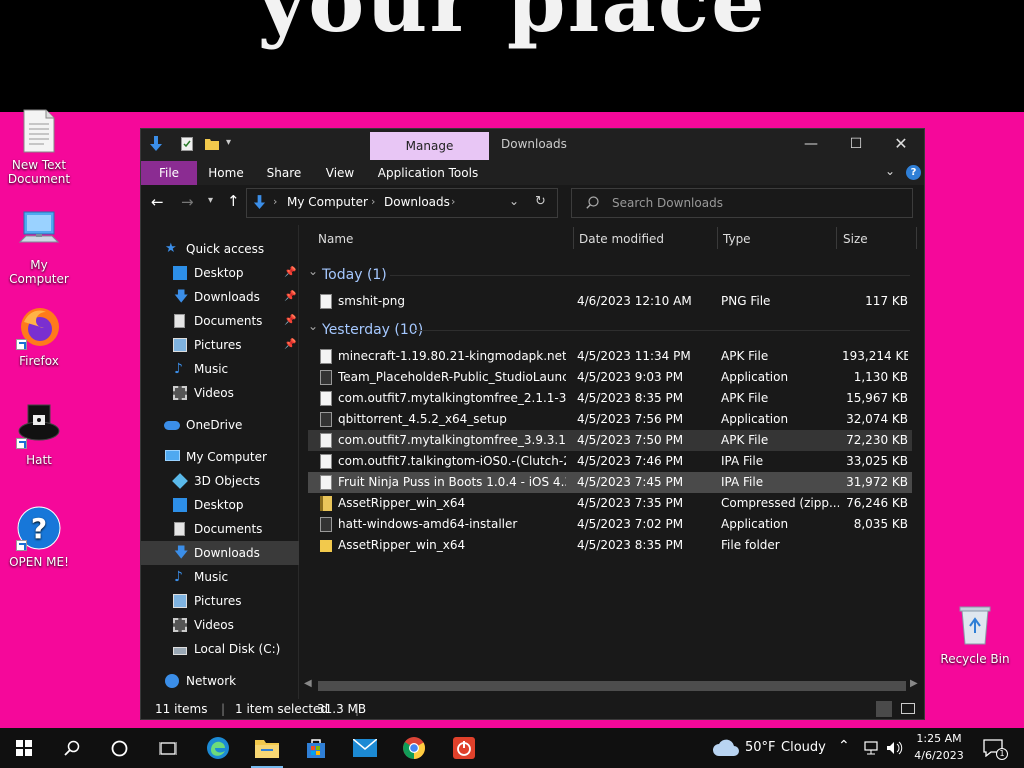 This screenshot has height=768, width=1024. What do you see at coordinates (811, 144) in the screenshot?
I see `minimize-button: —` at bounding box center [811, 144].